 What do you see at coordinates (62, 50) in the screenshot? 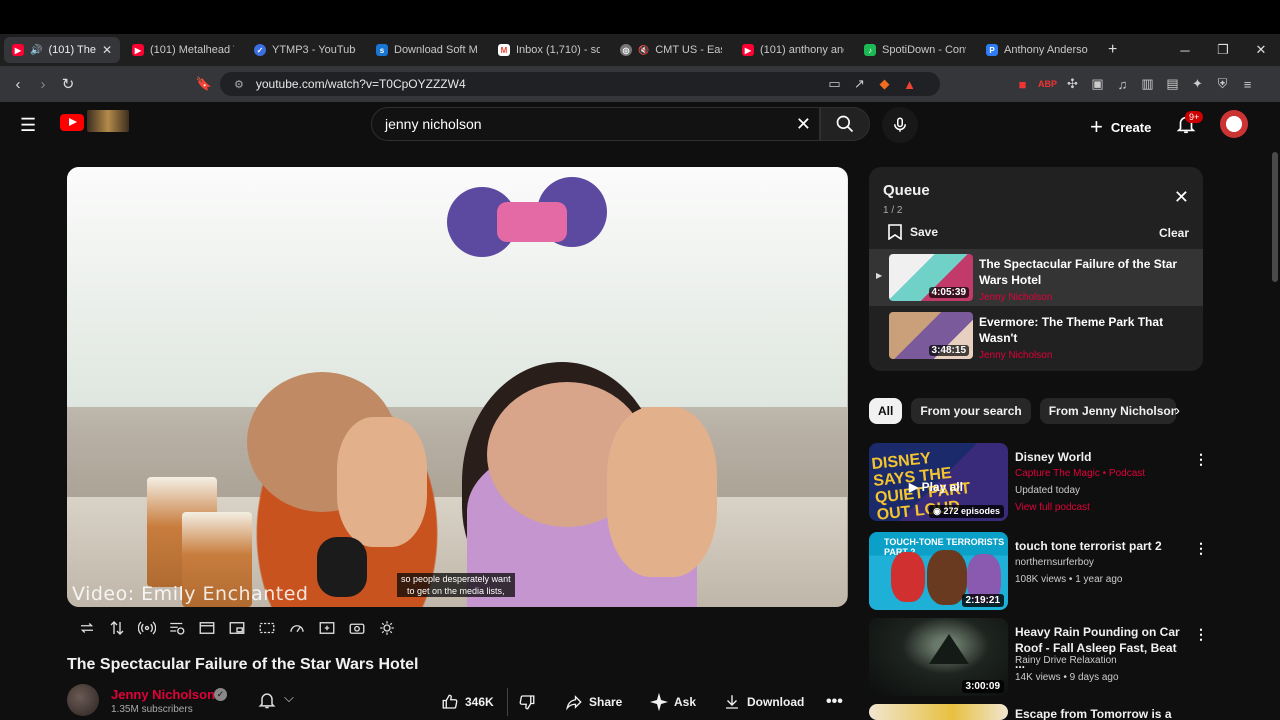
I see `browser-tab: ▶ 🔊 (101) The S ✕` at bounding box center [62, 50].